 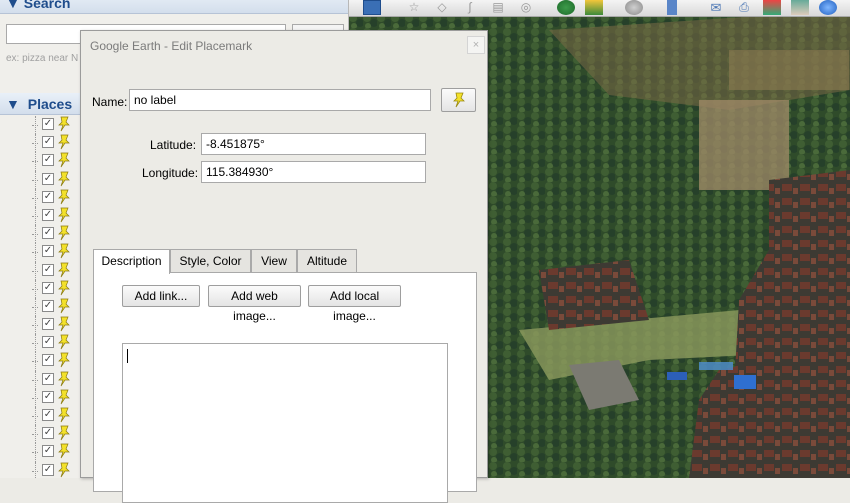 I want to click on search-hint: ex: pizza near N, so click(x=42, y=58).